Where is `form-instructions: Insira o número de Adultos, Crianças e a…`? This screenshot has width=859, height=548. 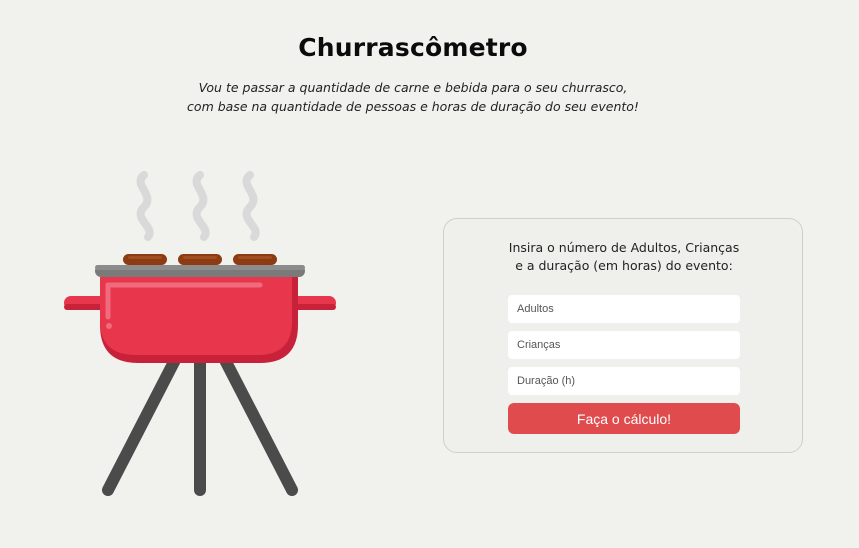 form-instructions: Insira o número de Adultos, Crianças e a… is located at coordinates (624, 257).